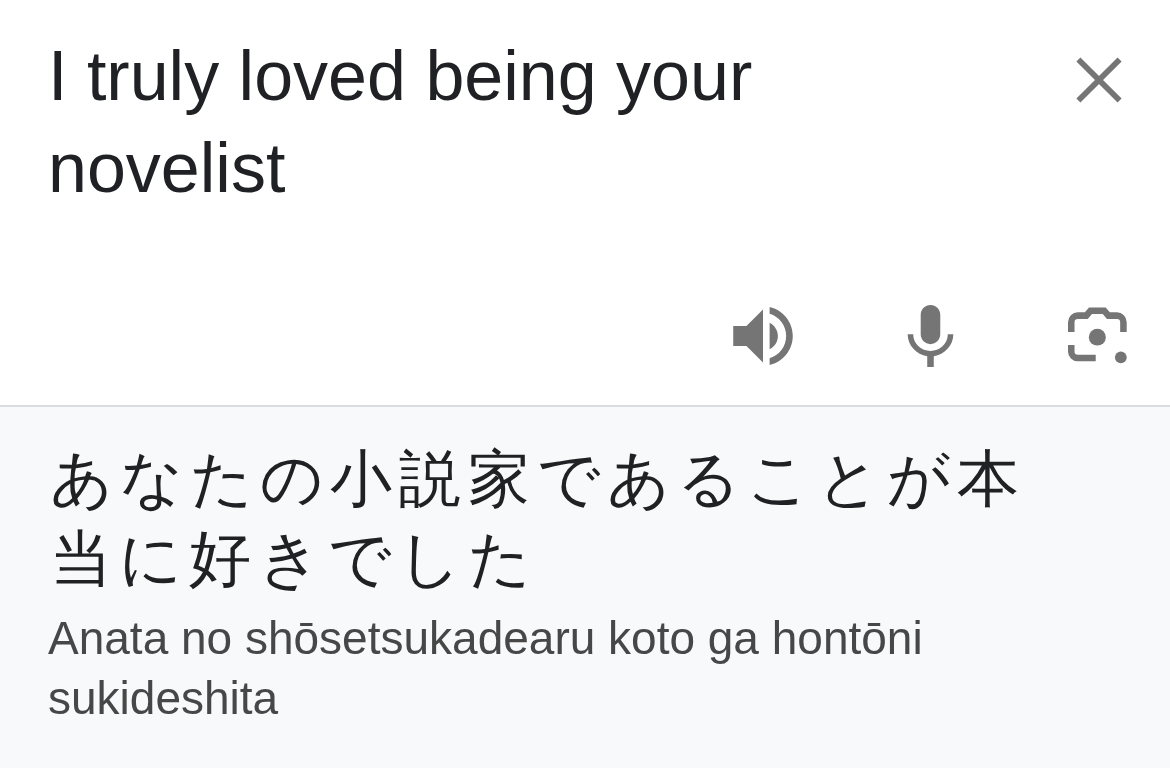 Image resolution: width=1170 pixels, height=768 pixels. What do you see at coordinates (1098, 336) in the screenshot?
I see `camera-icon` at bounding box center [1098, 336].